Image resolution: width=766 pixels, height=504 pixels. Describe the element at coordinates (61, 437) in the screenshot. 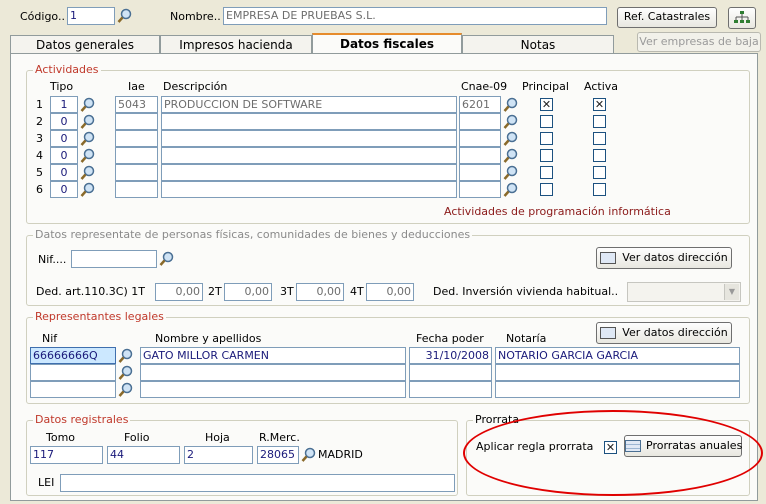

I see `tomo-label: Tomo` at that location.